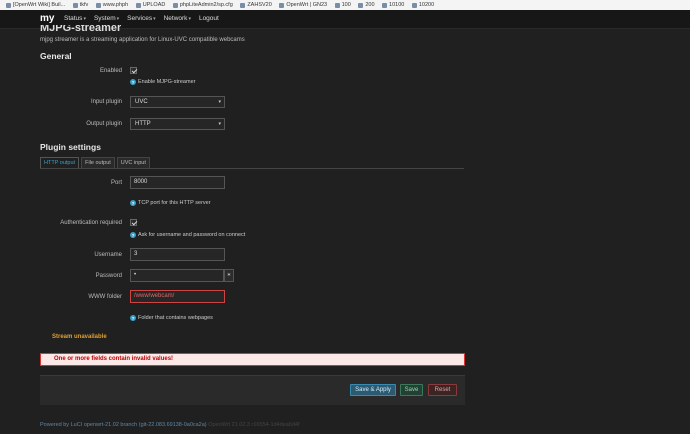 This screenshot has height=434, width=690. I want to click on reset-button: Reset, so click(442, 390).